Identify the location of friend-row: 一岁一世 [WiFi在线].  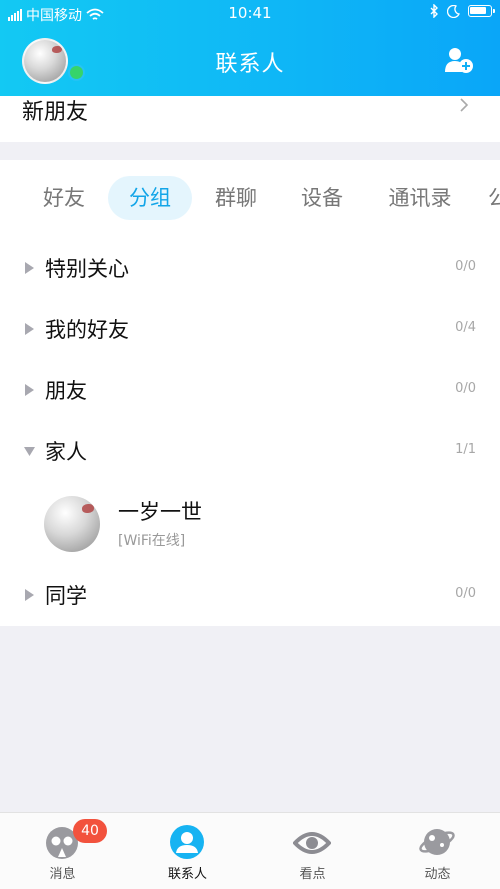
(250, 530).